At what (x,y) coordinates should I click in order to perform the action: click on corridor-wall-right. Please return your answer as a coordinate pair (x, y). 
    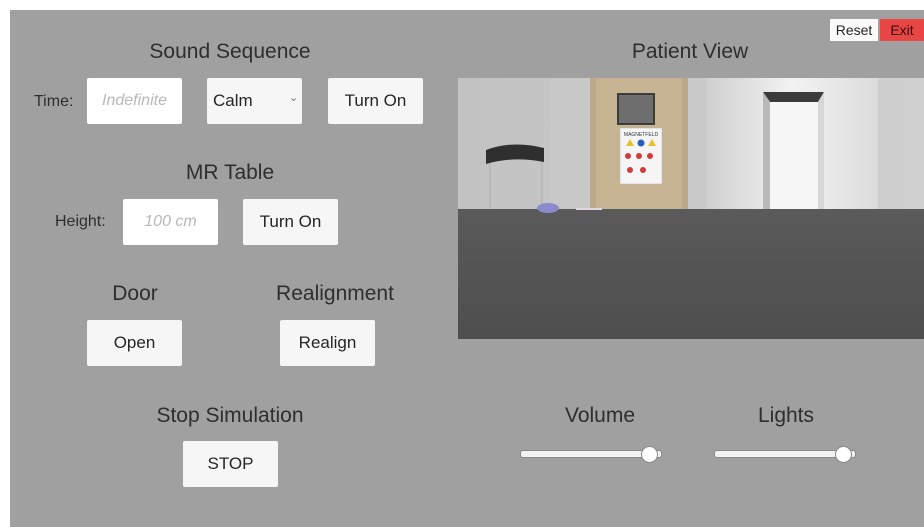
    Looking at the image, I should click on (821, 150).